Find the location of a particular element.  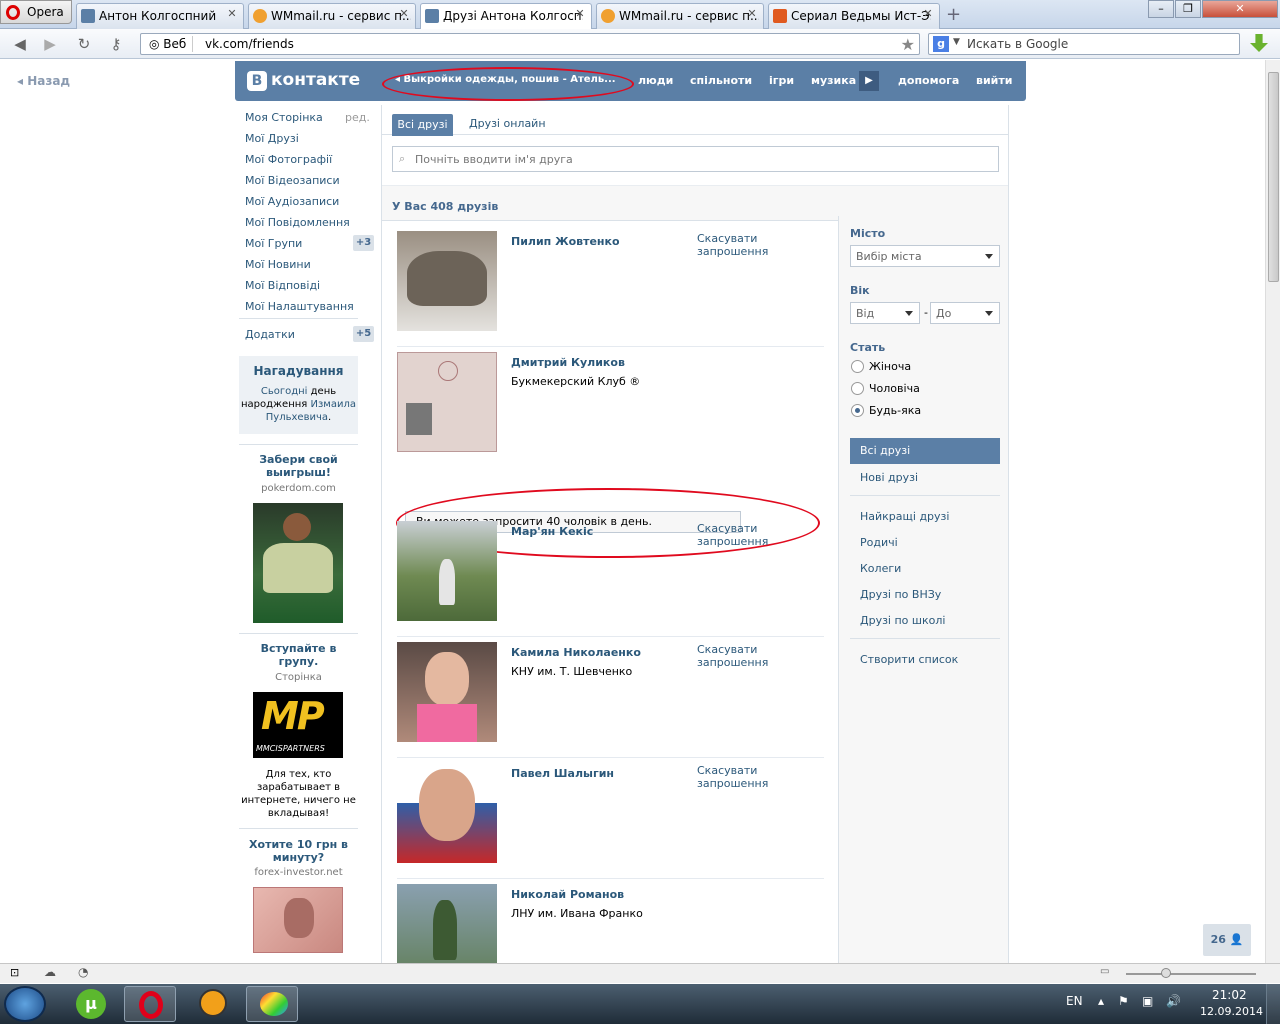

clock-date: 12.09.2014 is located at coordinates (1231, 1011).